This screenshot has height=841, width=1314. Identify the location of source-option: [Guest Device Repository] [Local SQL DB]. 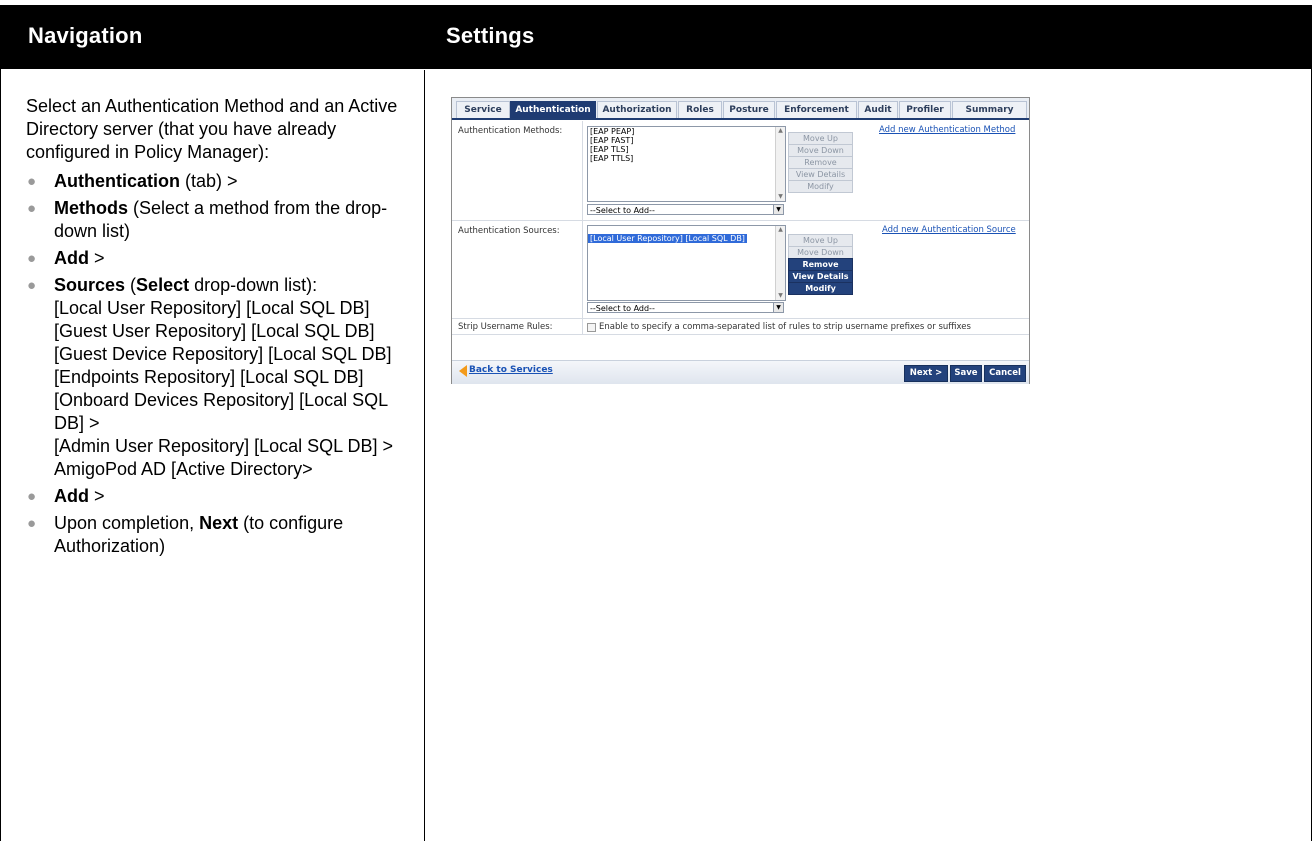
(223, 354).